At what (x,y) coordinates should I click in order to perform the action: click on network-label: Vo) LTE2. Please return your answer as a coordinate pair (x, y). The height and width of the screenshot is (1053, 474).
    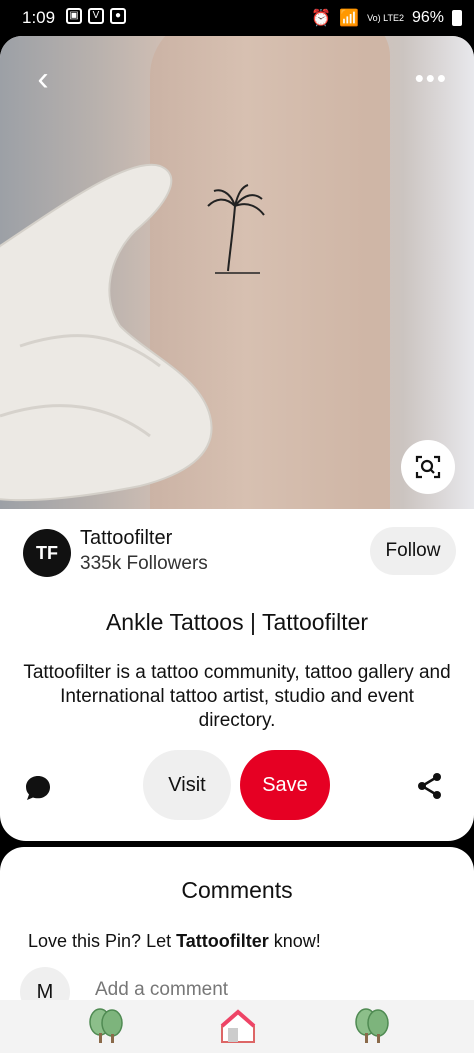
    Looking at the image, I should click on (385, 18).